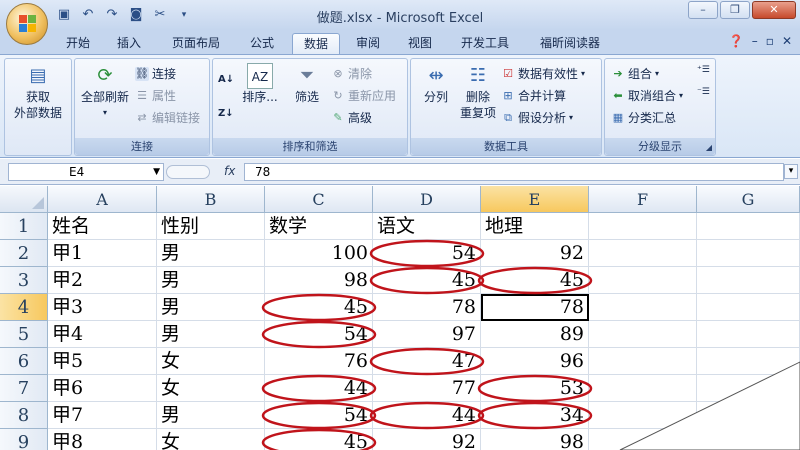 This screenshot has height=450, width=800. Describe the element at coordinates (535, 226) in the screenshot. I see `cell-e1: 地理` at that location.